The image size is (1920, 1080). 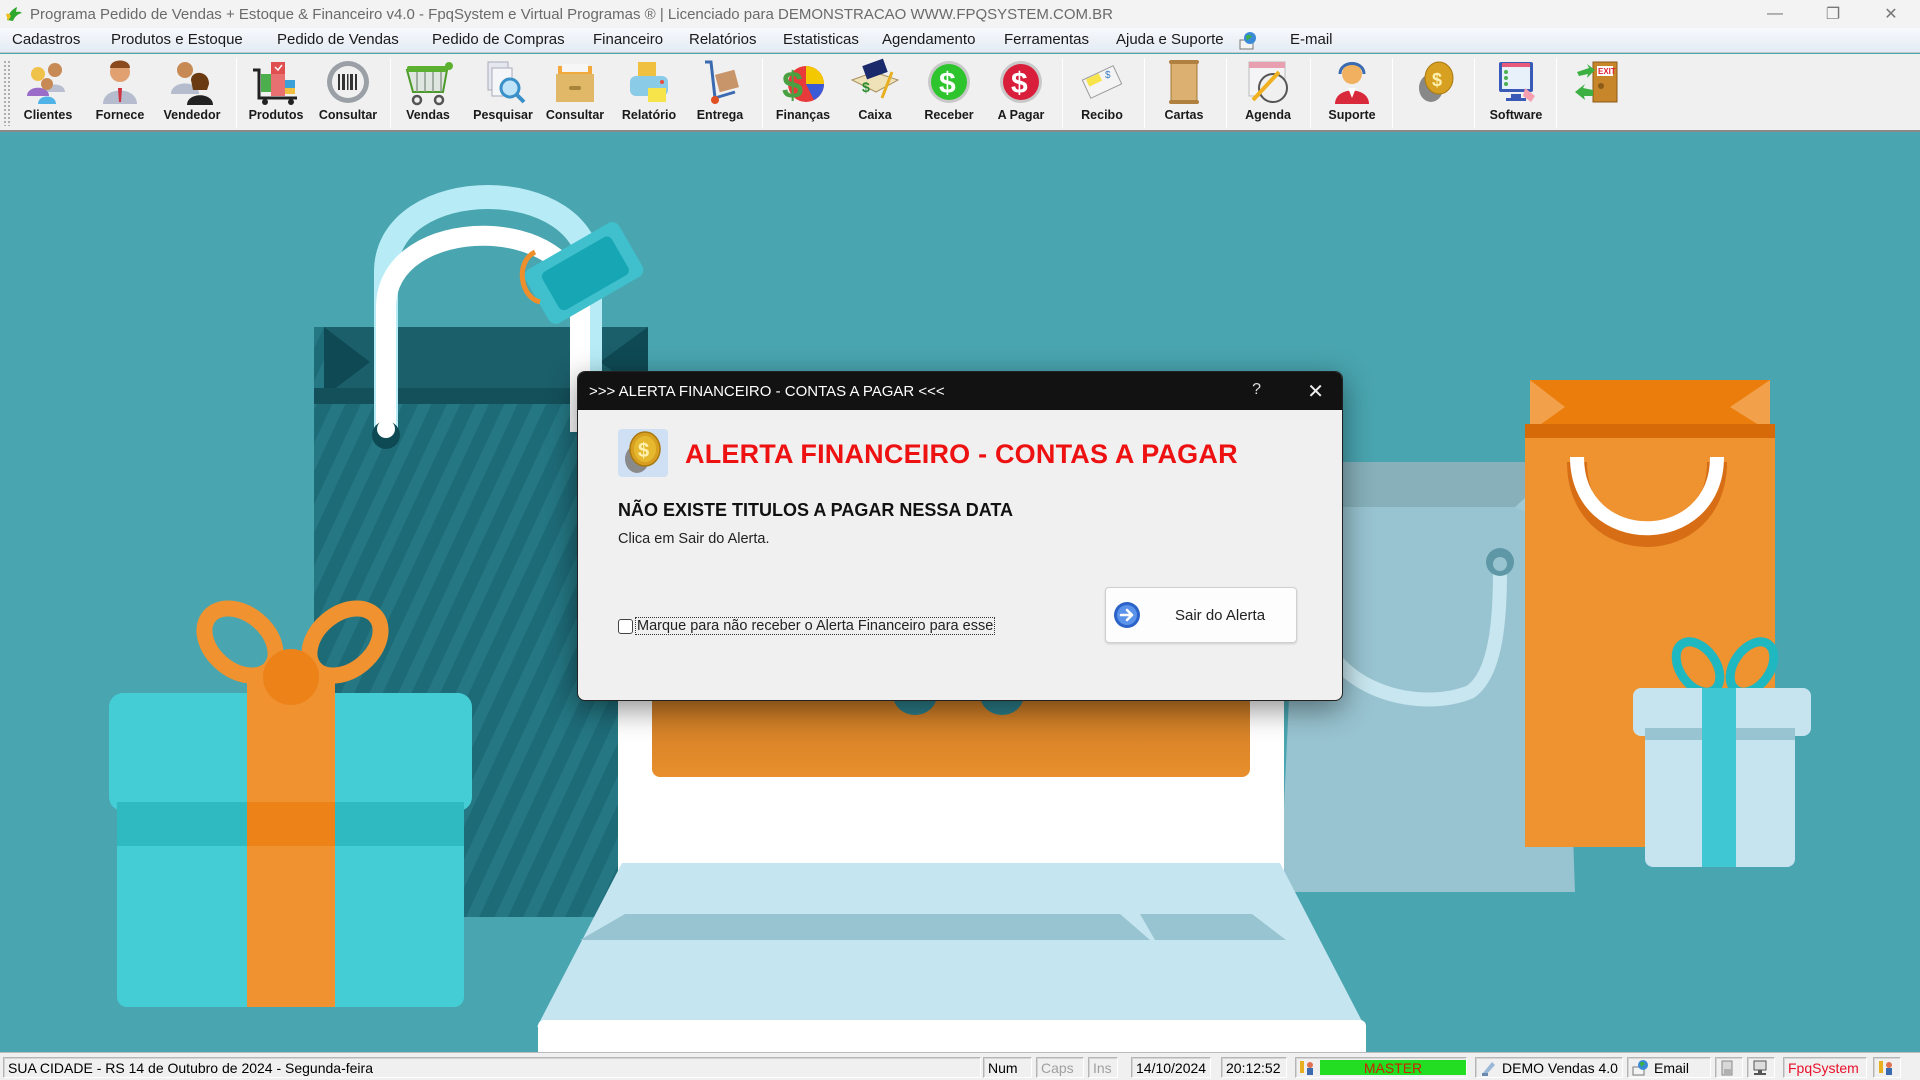 I want to click on toolbar-produtos-label: Produtos, so click(x=276, y=115).